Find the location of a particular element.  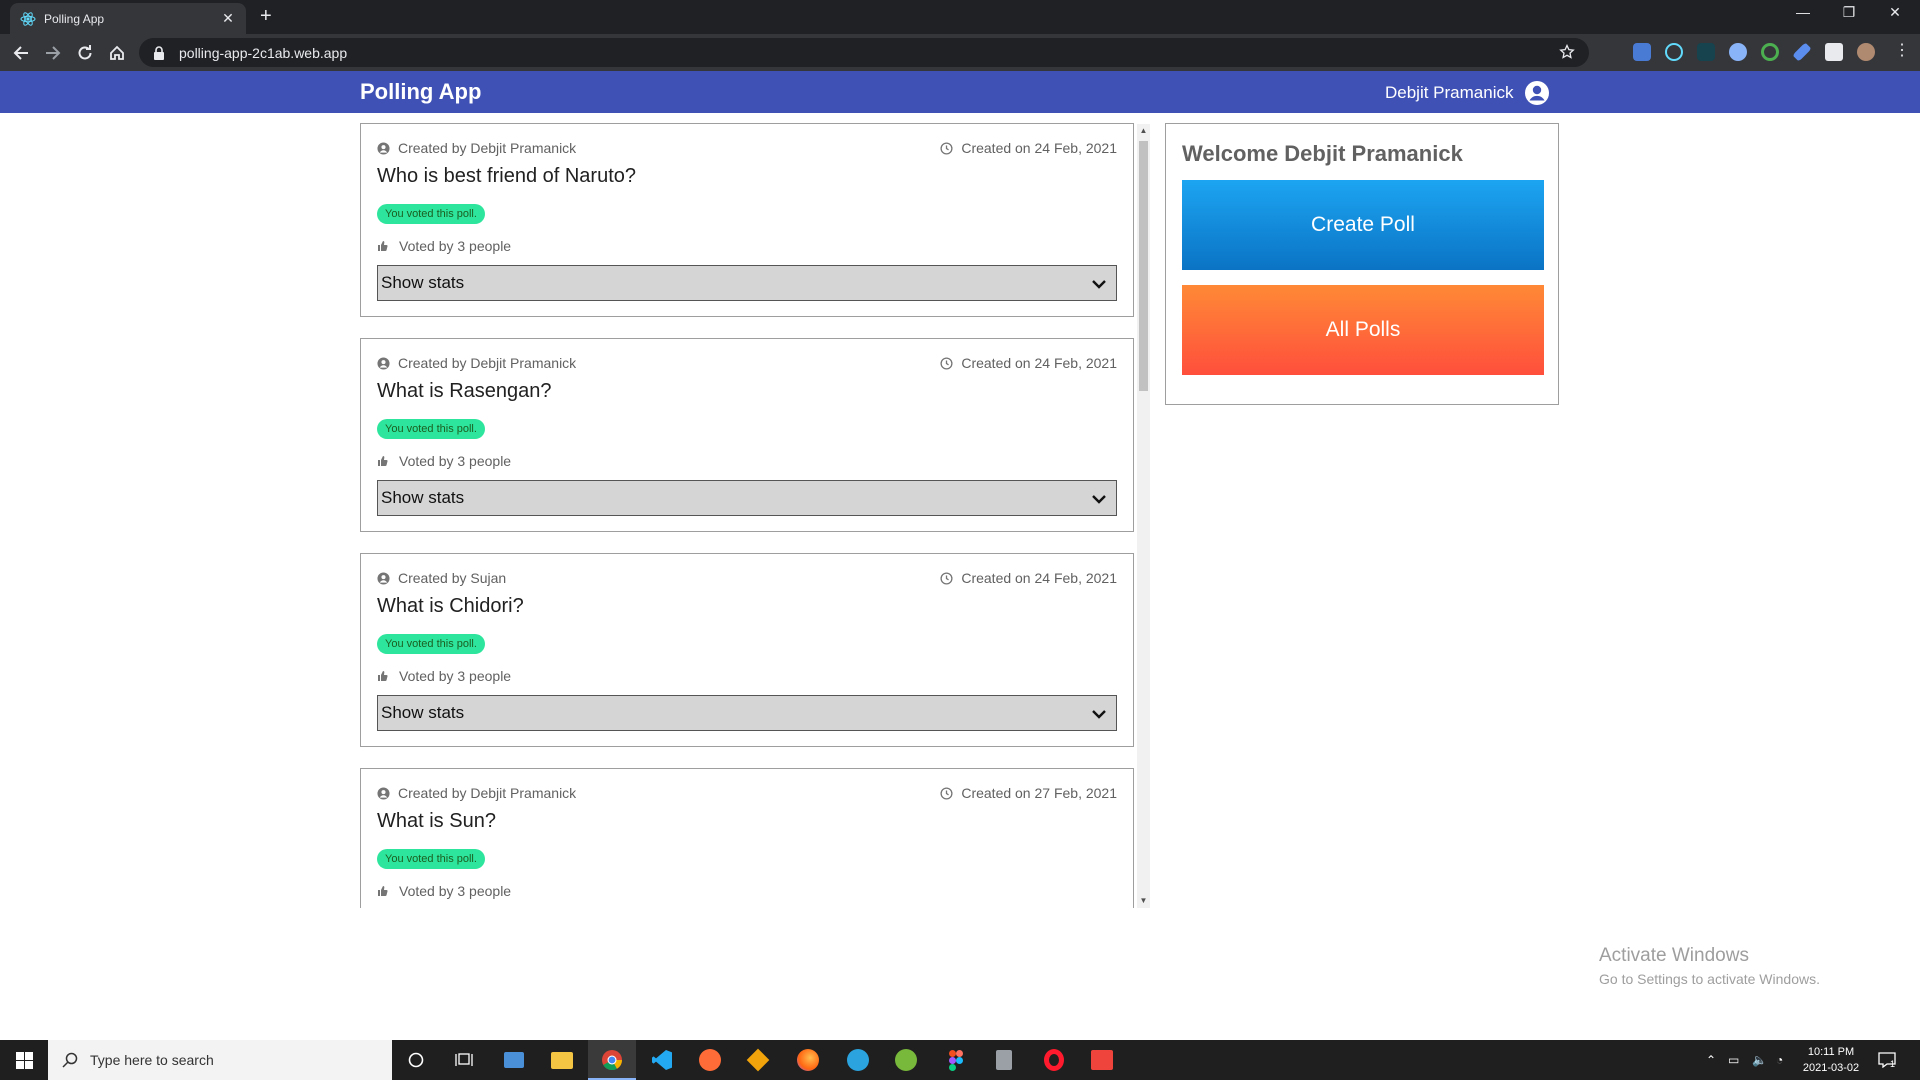

profile-avatar is located at coordinates (1866, 52).